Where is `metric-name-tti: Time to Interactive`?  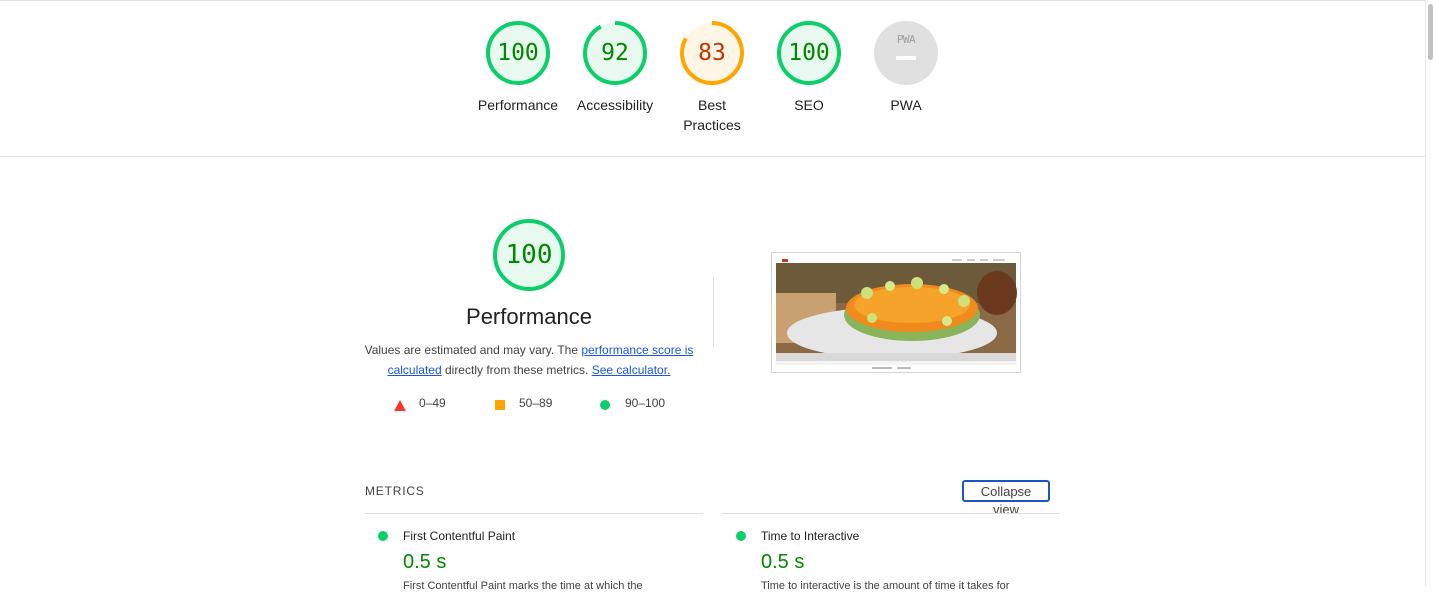
metric-name-tti: Time to Interactive is located at coordinates (810, 536).